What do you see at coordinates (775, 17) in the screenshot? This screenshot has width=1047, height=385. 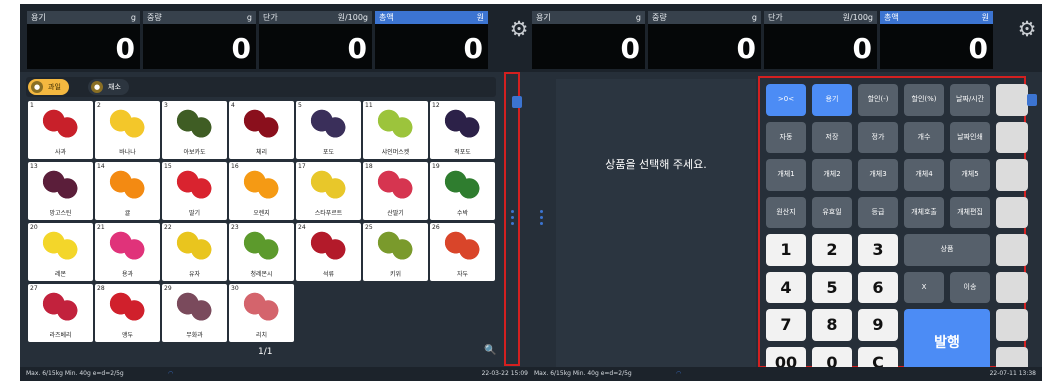 I see `unit-price-label: 단가` at bounding box center [775, 17].